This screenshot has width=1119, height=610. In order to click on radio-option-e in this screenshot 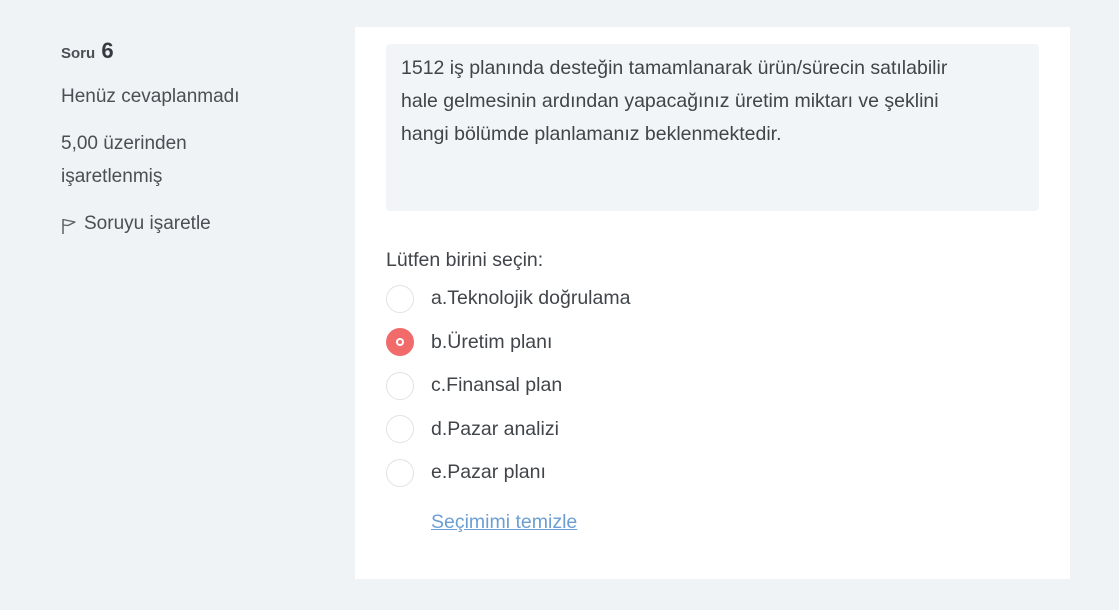, I will do `click(400, 472)`.